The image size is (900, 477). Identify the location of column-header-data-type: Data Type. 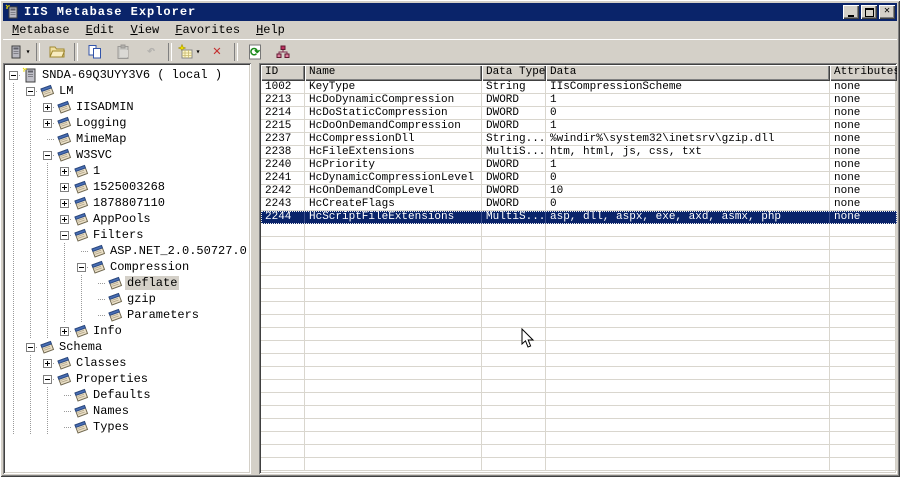
(514, 73).